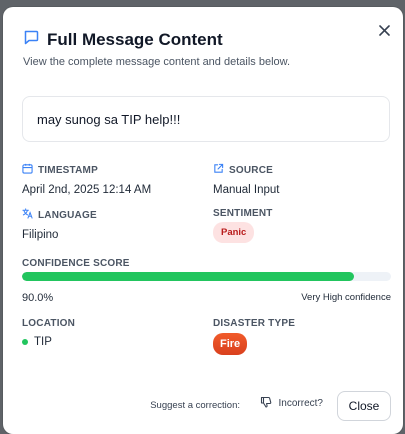  I want to click on dialog-footer: Suggest a correction: Incorrect? Close, so click(203, 406).